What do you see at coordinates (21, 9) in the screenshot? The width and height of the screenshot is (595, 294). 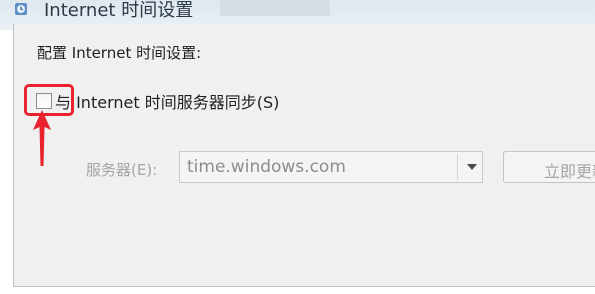 I see `clock-settings-icon` at bounding box center [21, 9].